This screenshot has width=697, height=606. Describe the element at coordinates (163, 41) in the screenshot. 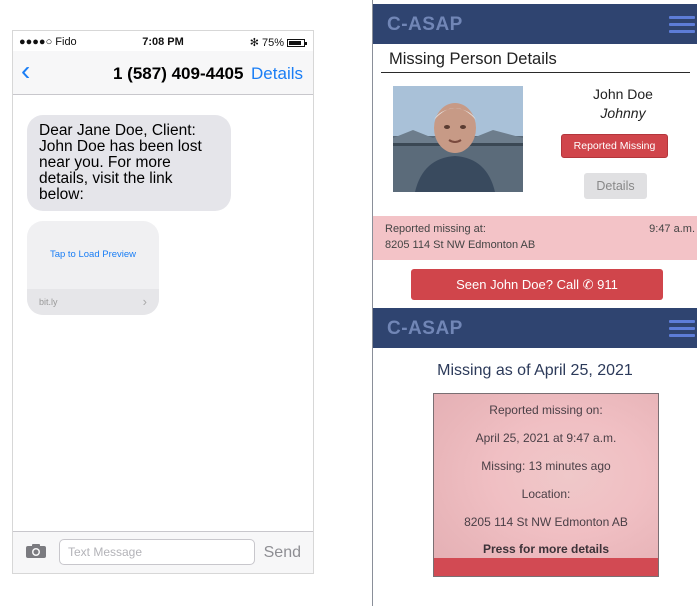

I see `status-bar: ●●●●○ Fido 7:08 PM ✻ 75%` at that location.